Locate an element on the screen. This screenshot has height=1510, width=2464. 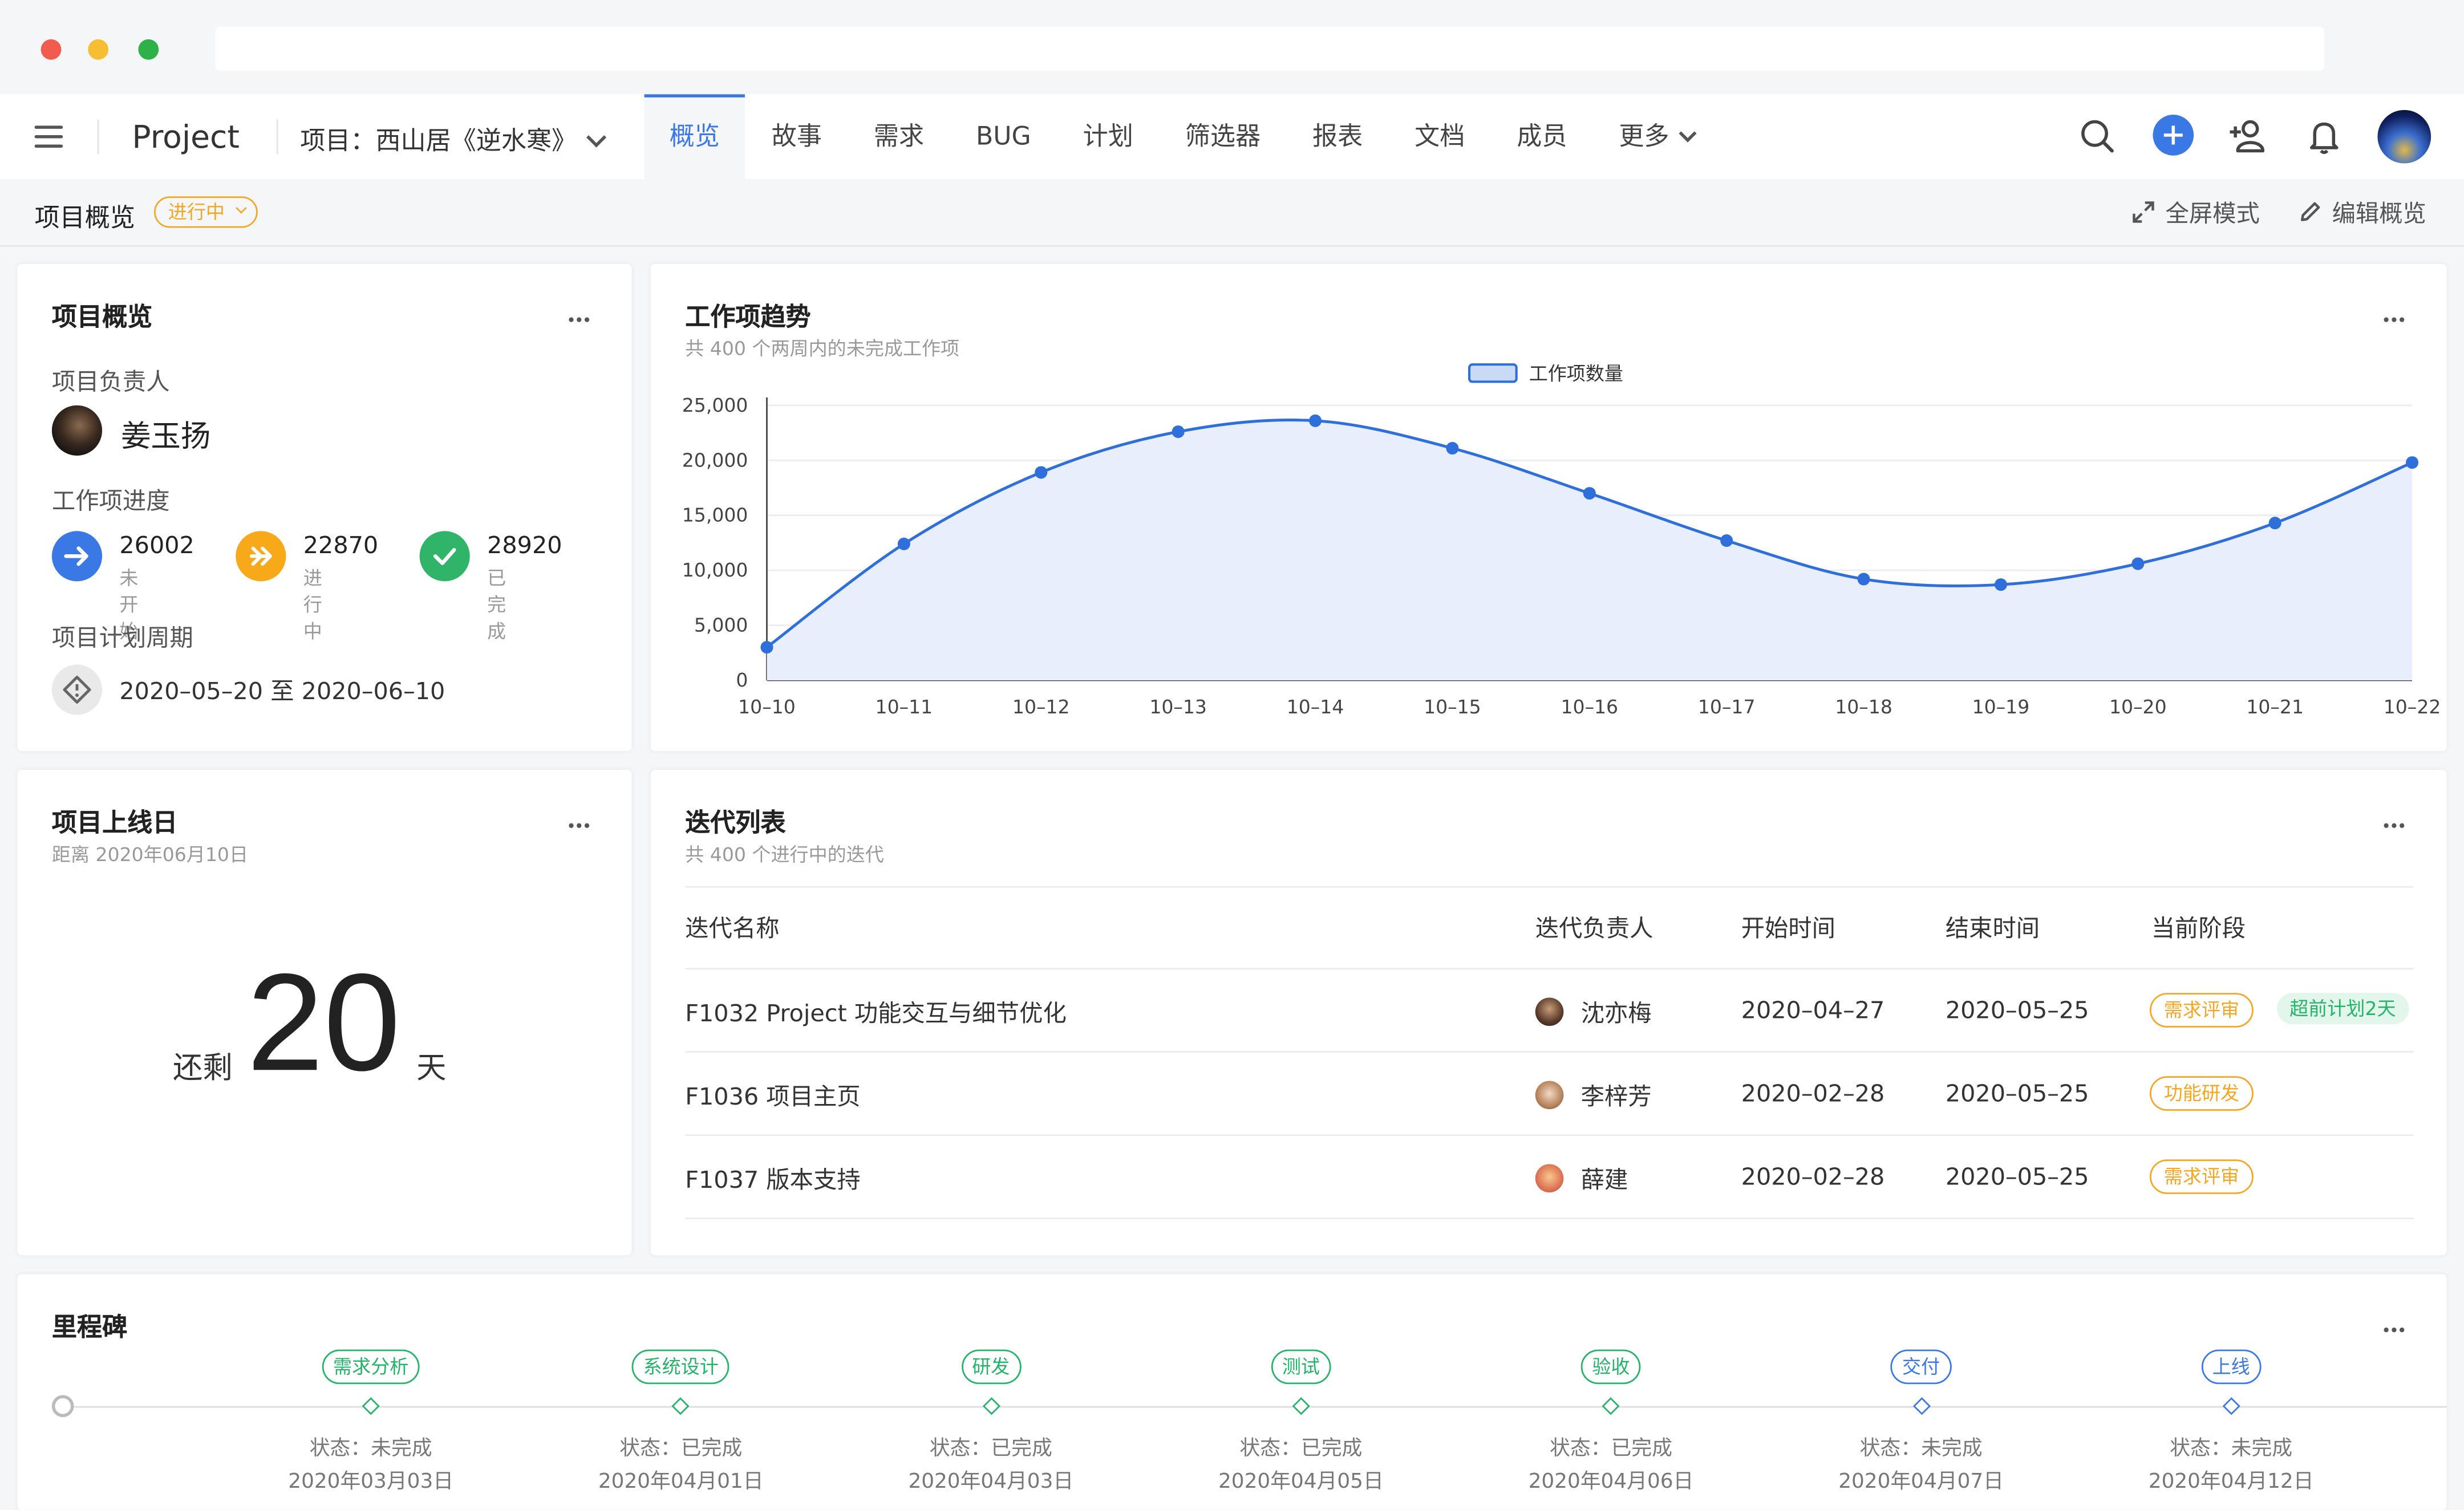
edit-overview-label: 编辑概览 is located at coordinates (2379, 213).